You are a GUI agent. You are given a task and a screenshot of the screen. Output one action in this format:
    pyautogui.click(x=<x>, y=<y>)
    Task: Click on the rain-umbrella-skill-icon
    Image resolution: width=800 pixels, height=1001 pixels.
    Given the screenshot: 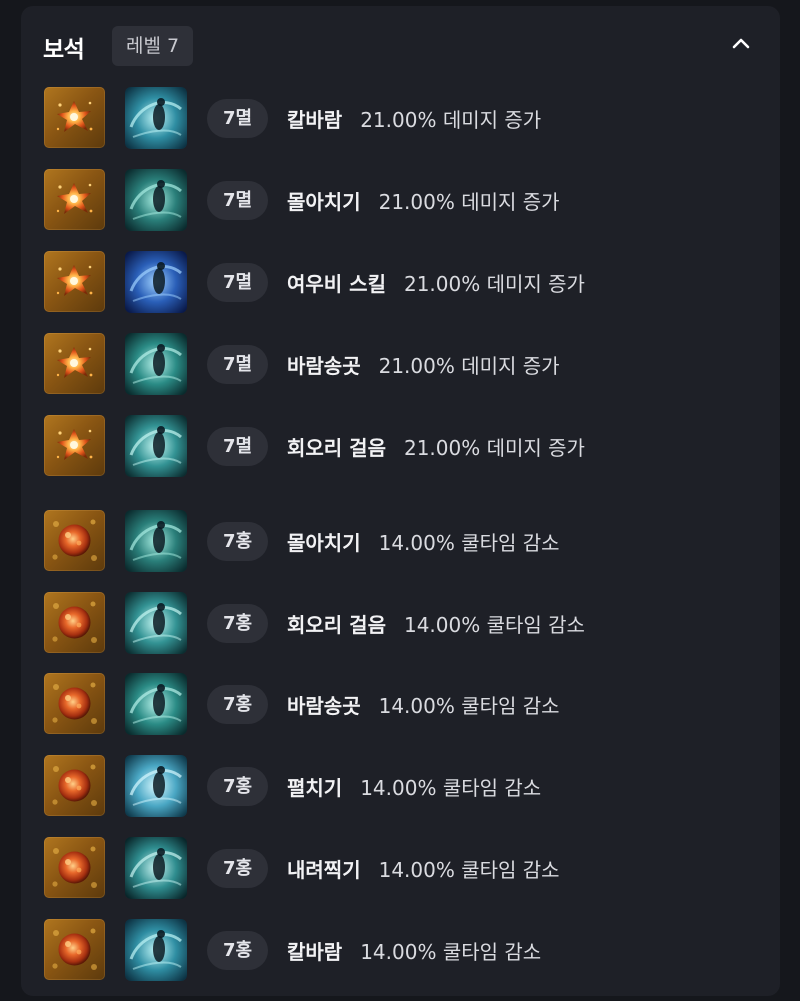 What is the action you would take?
    pyautogui.click(x=156, y=282)
    